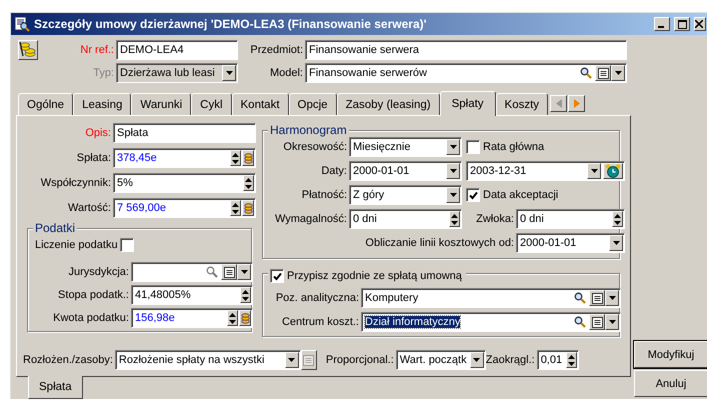 The image size is (707, 401). What do you see at coordinates (55, 387) in the screenshot?
I see `tab: Spłata` at bounding box center [55, 387].